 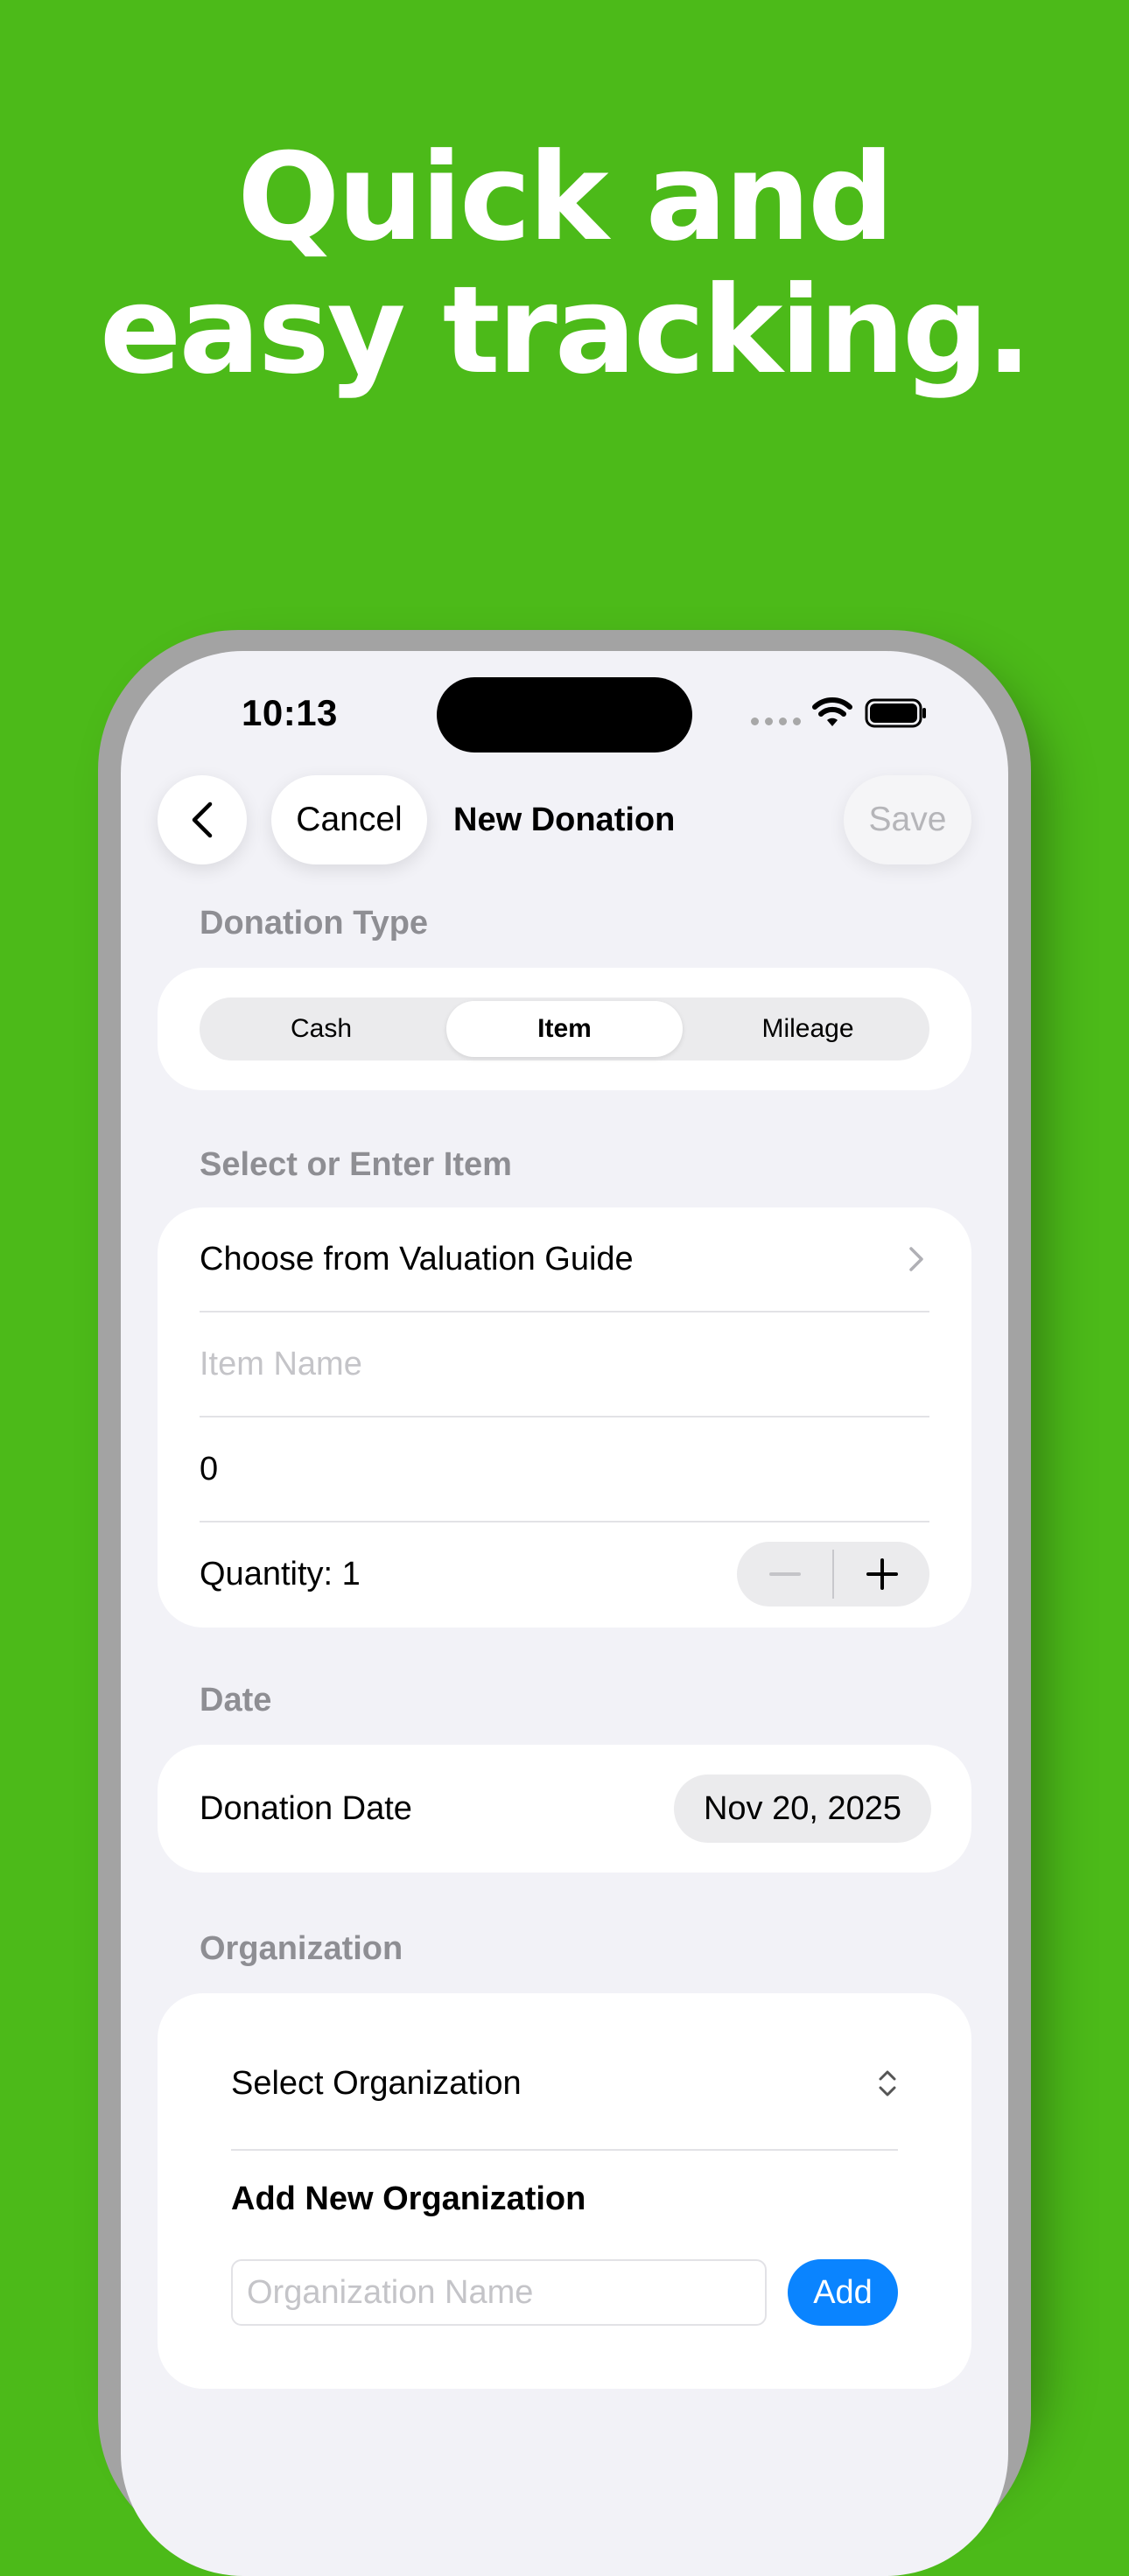 I want to click on chevron-left-icon, so click(x=202, y=820).